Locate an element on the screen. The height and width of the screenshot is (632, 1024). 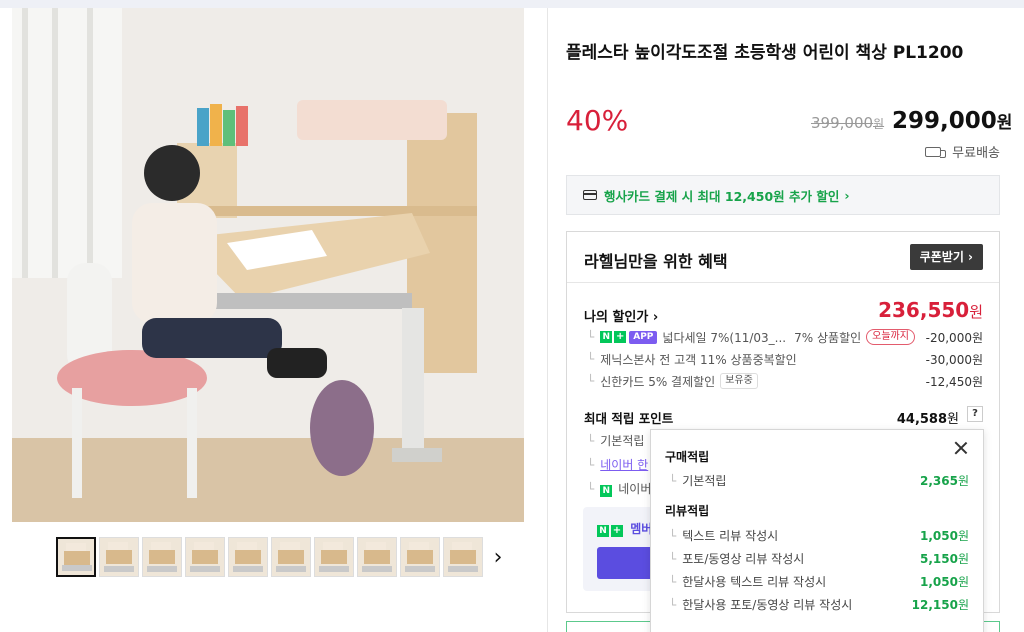
card-discount-banner: 행사카드 결제 시 최대 12,450원 추가 할인 › is located at coordinates (783, 195).